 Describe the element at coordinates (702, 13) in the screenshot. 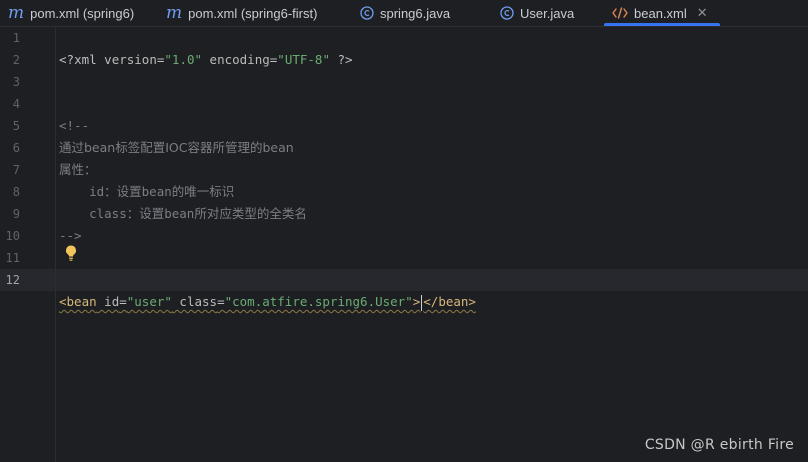

I see `close-tab-icon: ✕` at that location.